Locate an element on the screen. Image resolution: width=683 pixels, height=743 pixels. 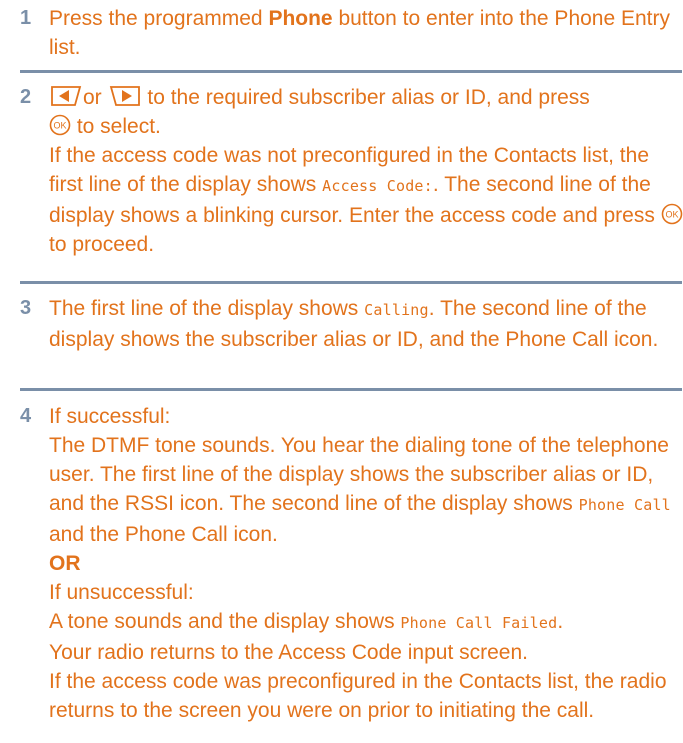
display-text-access-code: Access Code: is located at coordinates (377, 186).